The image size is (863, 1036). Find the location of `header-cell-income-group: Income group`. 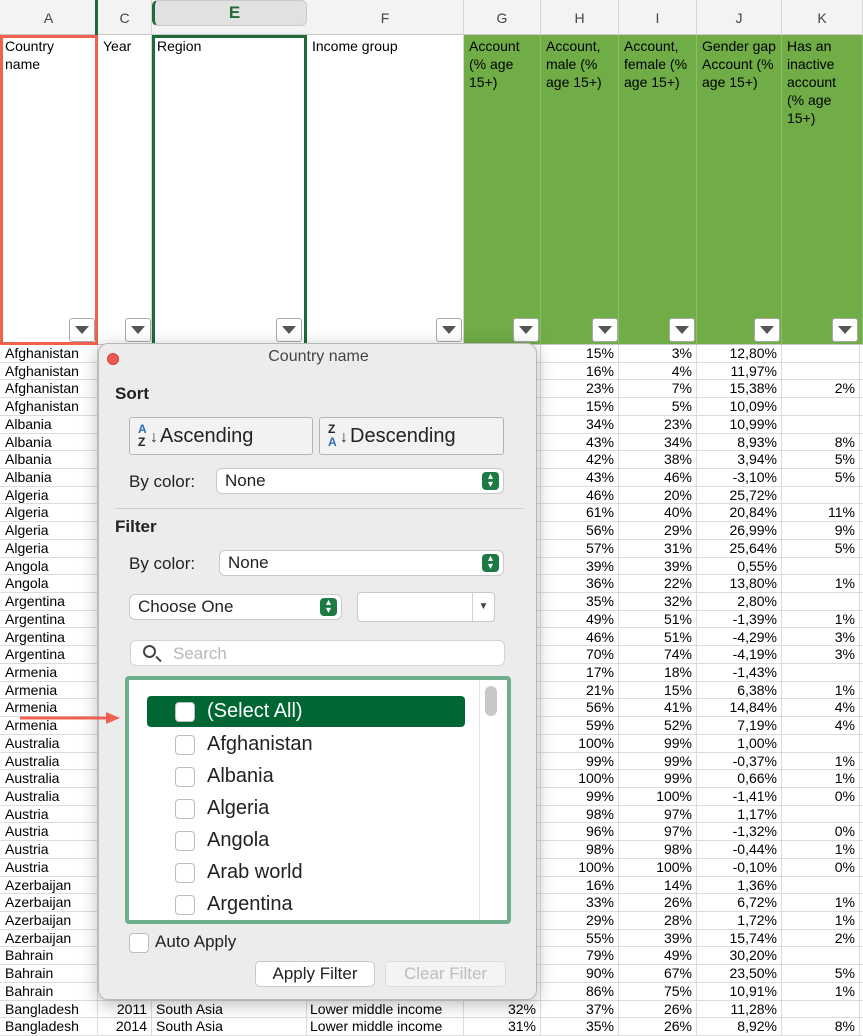

header-cell-income-group: Income group is located at coordinates (385, 190).